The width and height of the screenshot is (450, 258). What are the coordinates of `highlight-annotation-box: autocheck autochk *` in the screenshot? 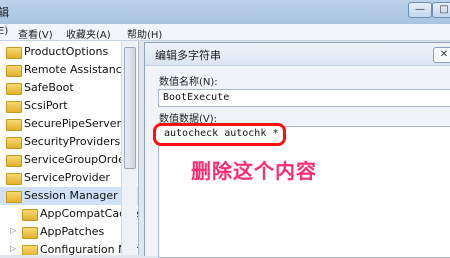 It's located at (219, 134).